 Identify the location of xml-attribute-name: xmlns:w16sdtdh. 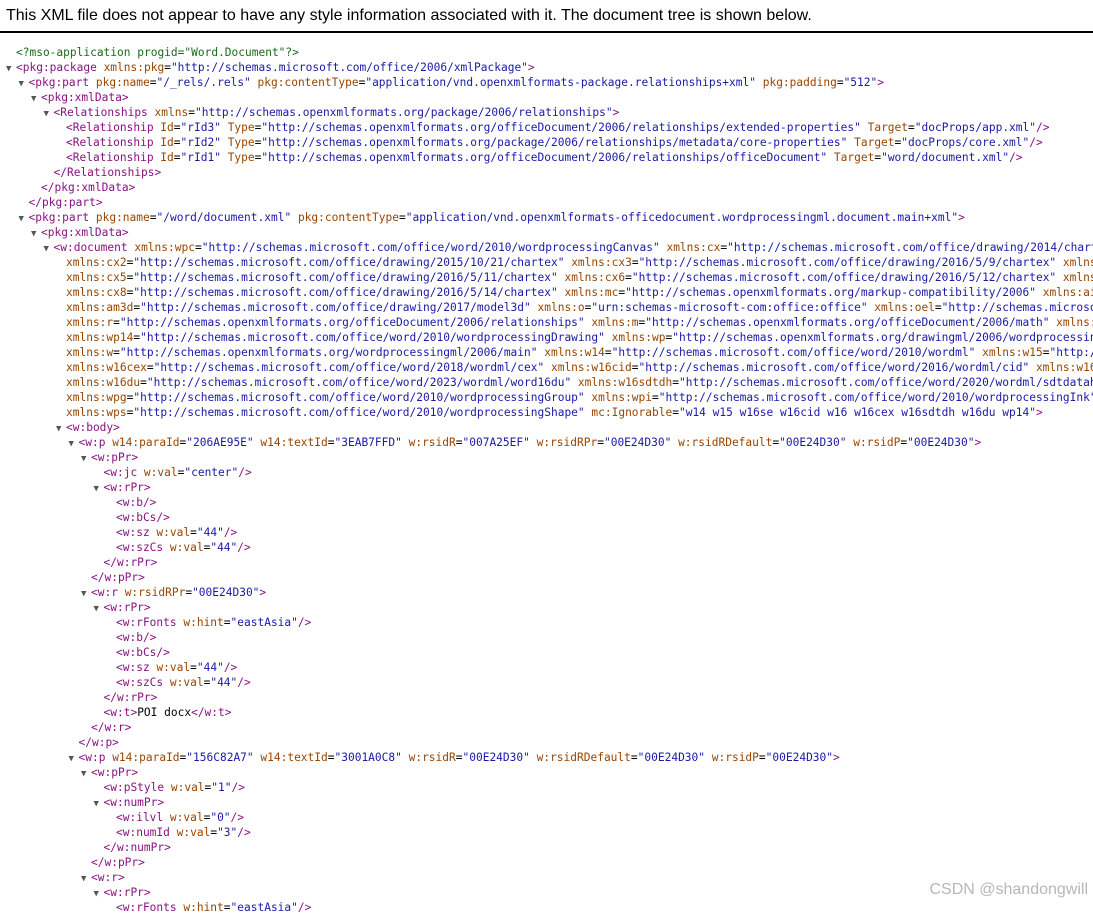
(622, 382).